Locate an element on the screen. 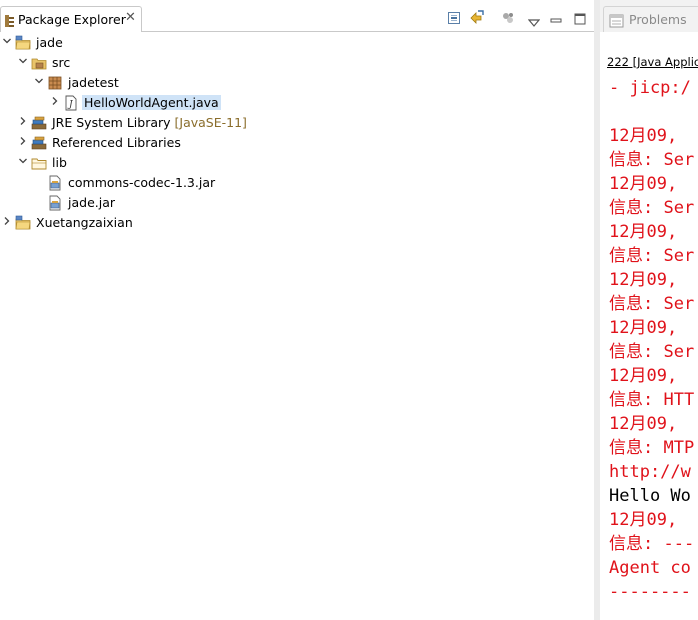 Image resolution: width=698 pixels, height=620 pixels. tab-problems: Problems is located at coordinates (650, 19).